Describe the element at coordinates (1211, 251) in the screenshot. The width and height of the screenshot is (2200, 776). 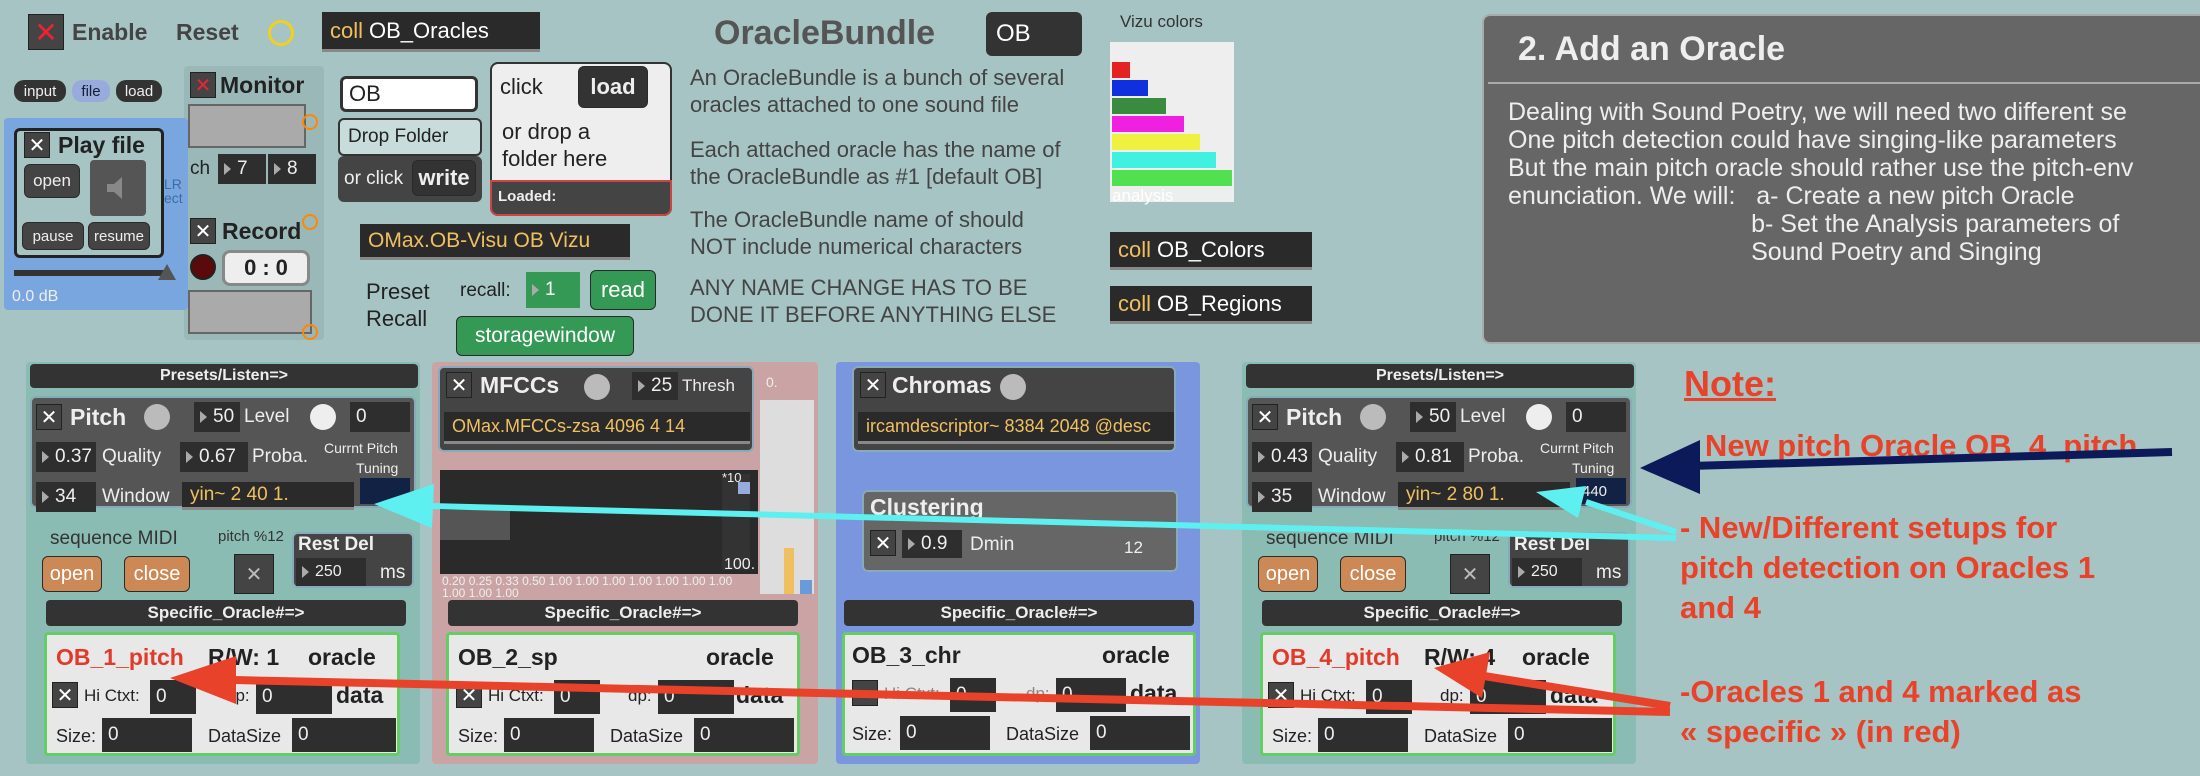
I see `coll-ob-colors: coll OB_Colors` at that location.